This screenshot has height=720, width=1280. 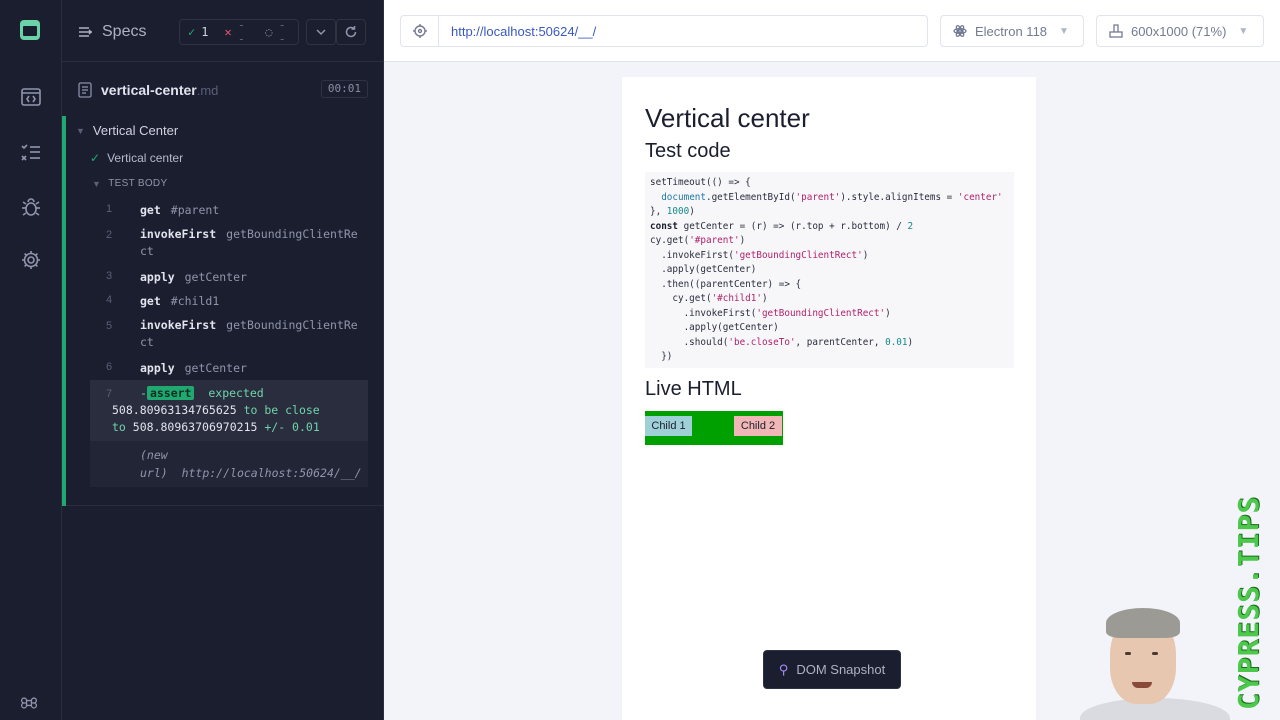 I want to click on command-row: 4 get #child1, so click(x=229, y=301).